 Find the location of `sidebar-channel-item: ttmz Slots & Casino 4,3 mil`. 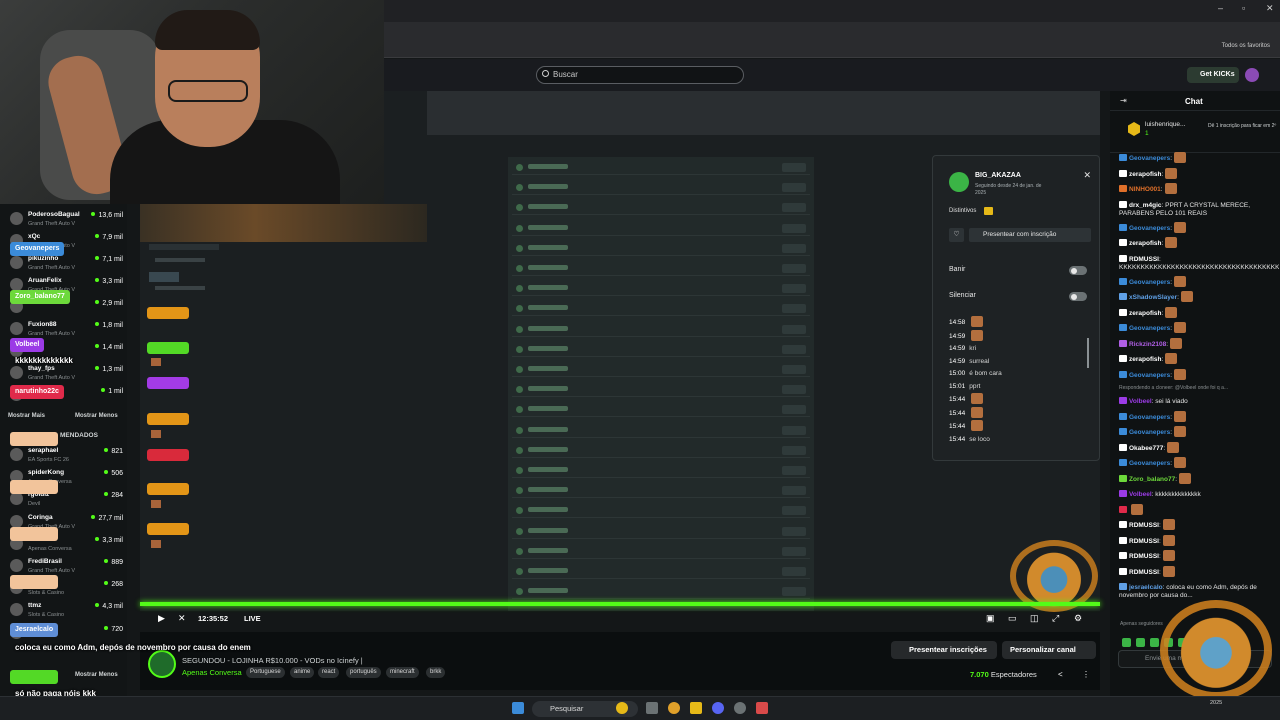

sidebar-channel-item: ttmz Slots & Casino 4,3 mil is located at coordinates (67, 610).